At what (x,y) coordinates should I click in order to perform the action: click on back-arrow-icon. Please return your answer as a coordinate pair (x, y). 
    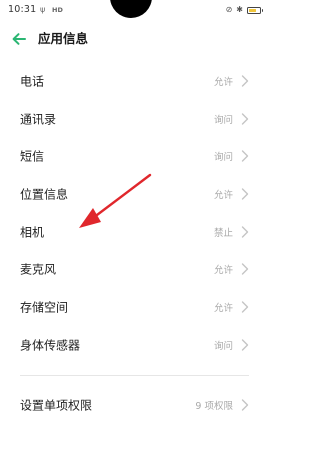
    Looking at the image, I should click on (19, 39).